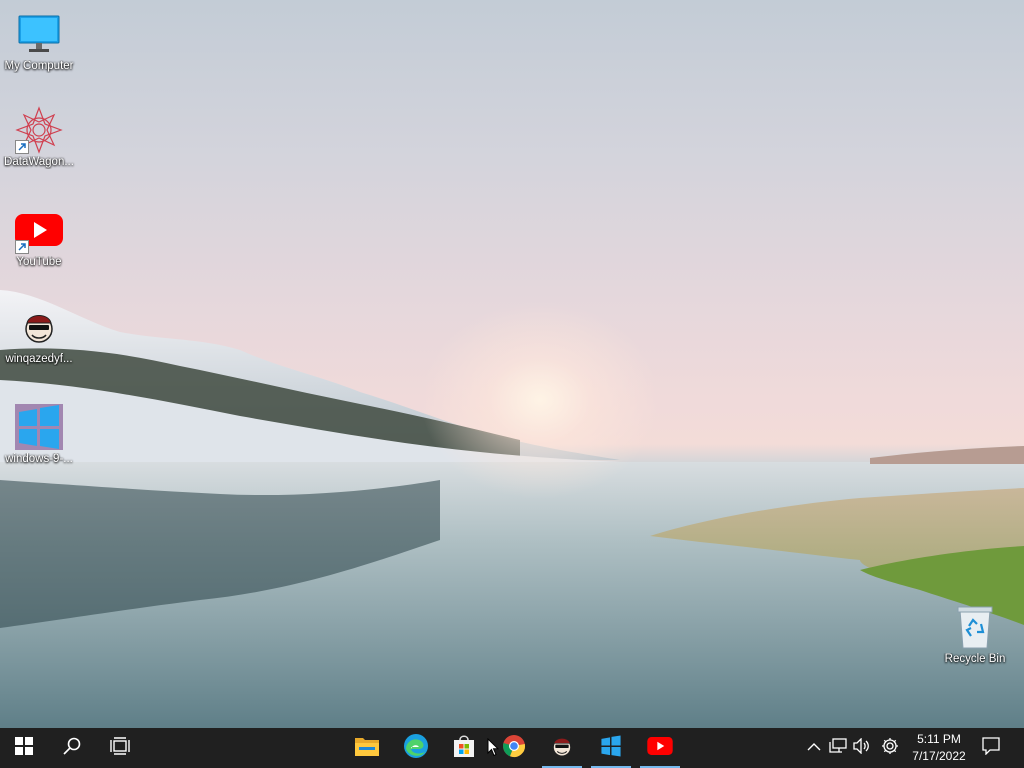 The height and width of the screenshot is (768, 1024). I want to click on taskbar-app-store, so click(464, 748).